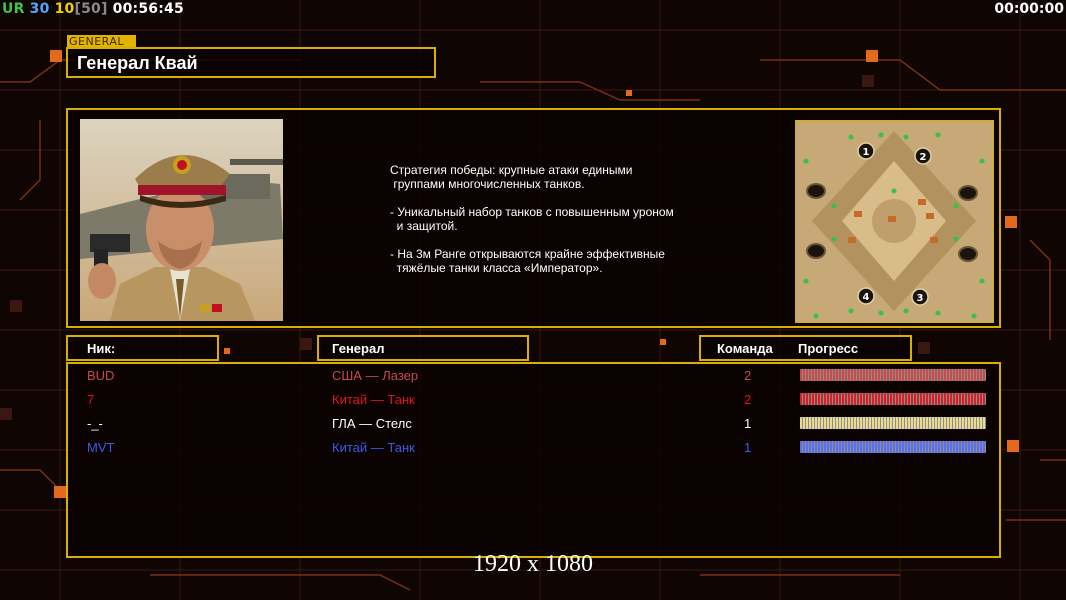 This screenshot has width=1066, height=600. Describe the element at coordinates (533, 564) in the screenshot. I see `resolution-watermark: 1920 x 1080` at that location.